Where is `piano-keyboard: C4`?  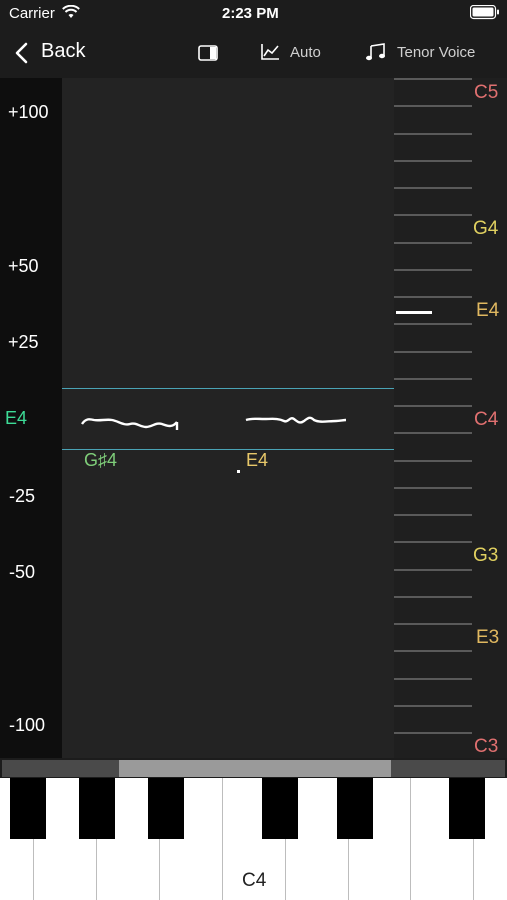 piano-keyboard: C4 is located at coordinates (253, 839).